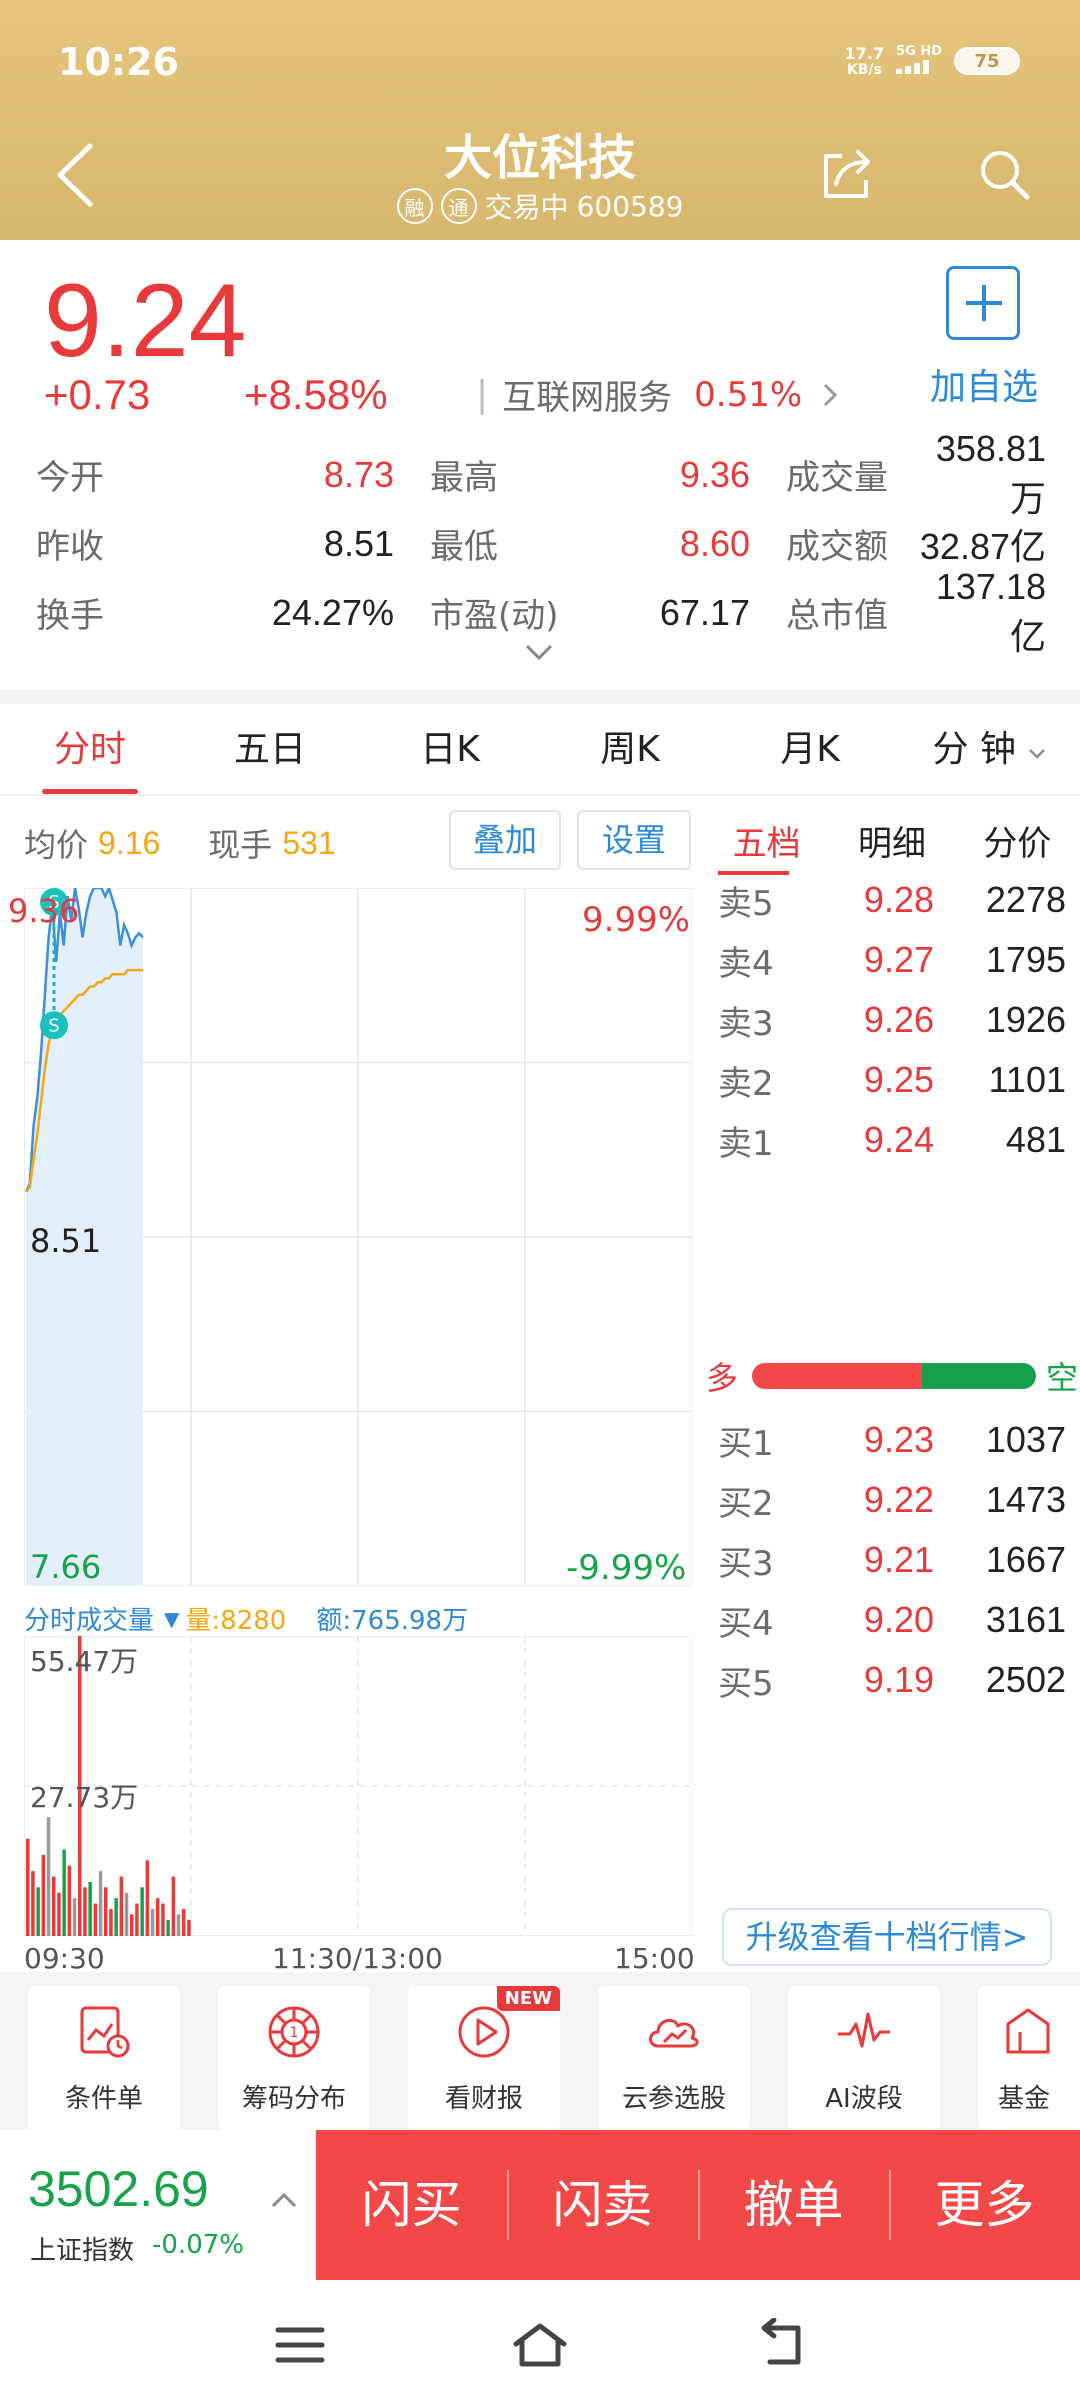  I want to click on connect-tag: 通, so click(458, 206).